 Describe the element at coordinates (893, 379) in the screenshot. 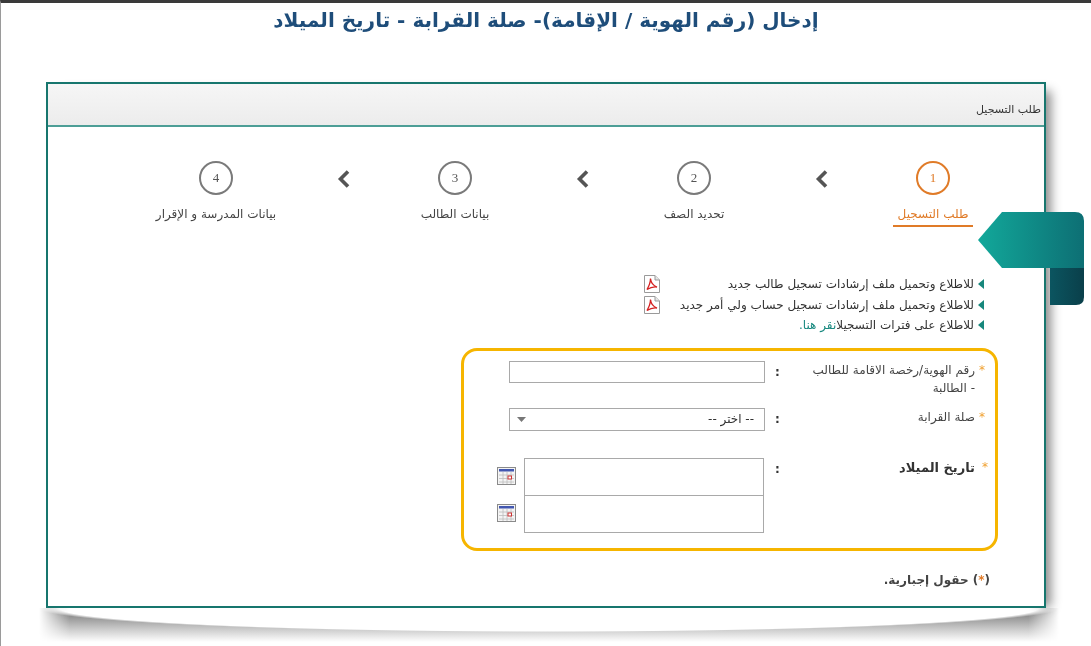

I see `field-label: رقم الهوية/رخصة الاقامة للطالب - الطالبة` at that location.